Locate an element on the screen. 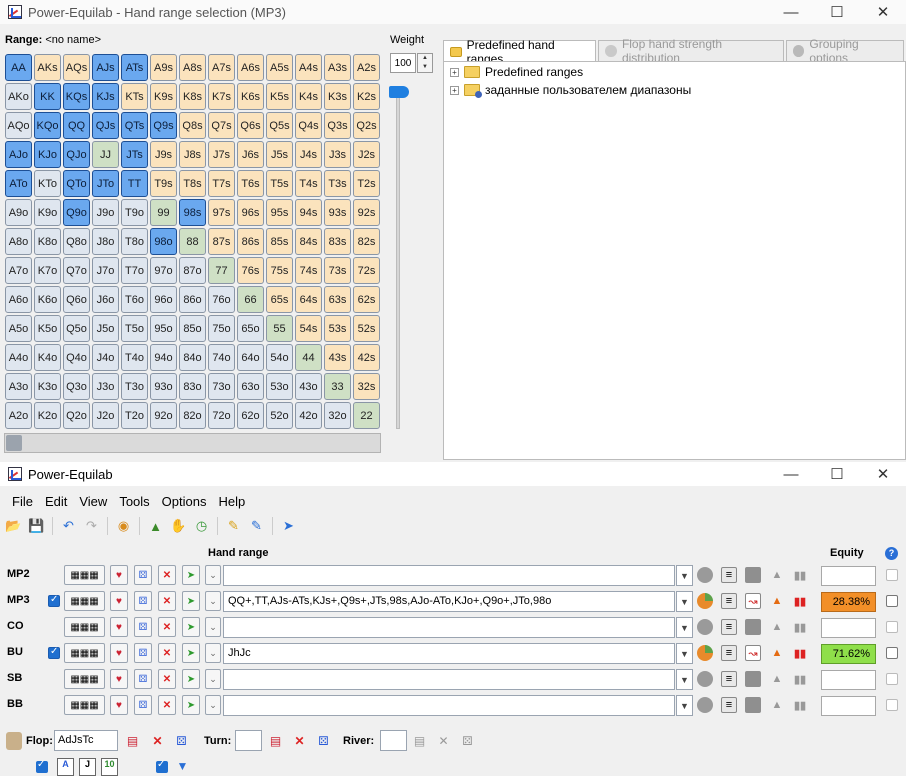  tree-icon: ▲ is located at coordinates (155, 526).